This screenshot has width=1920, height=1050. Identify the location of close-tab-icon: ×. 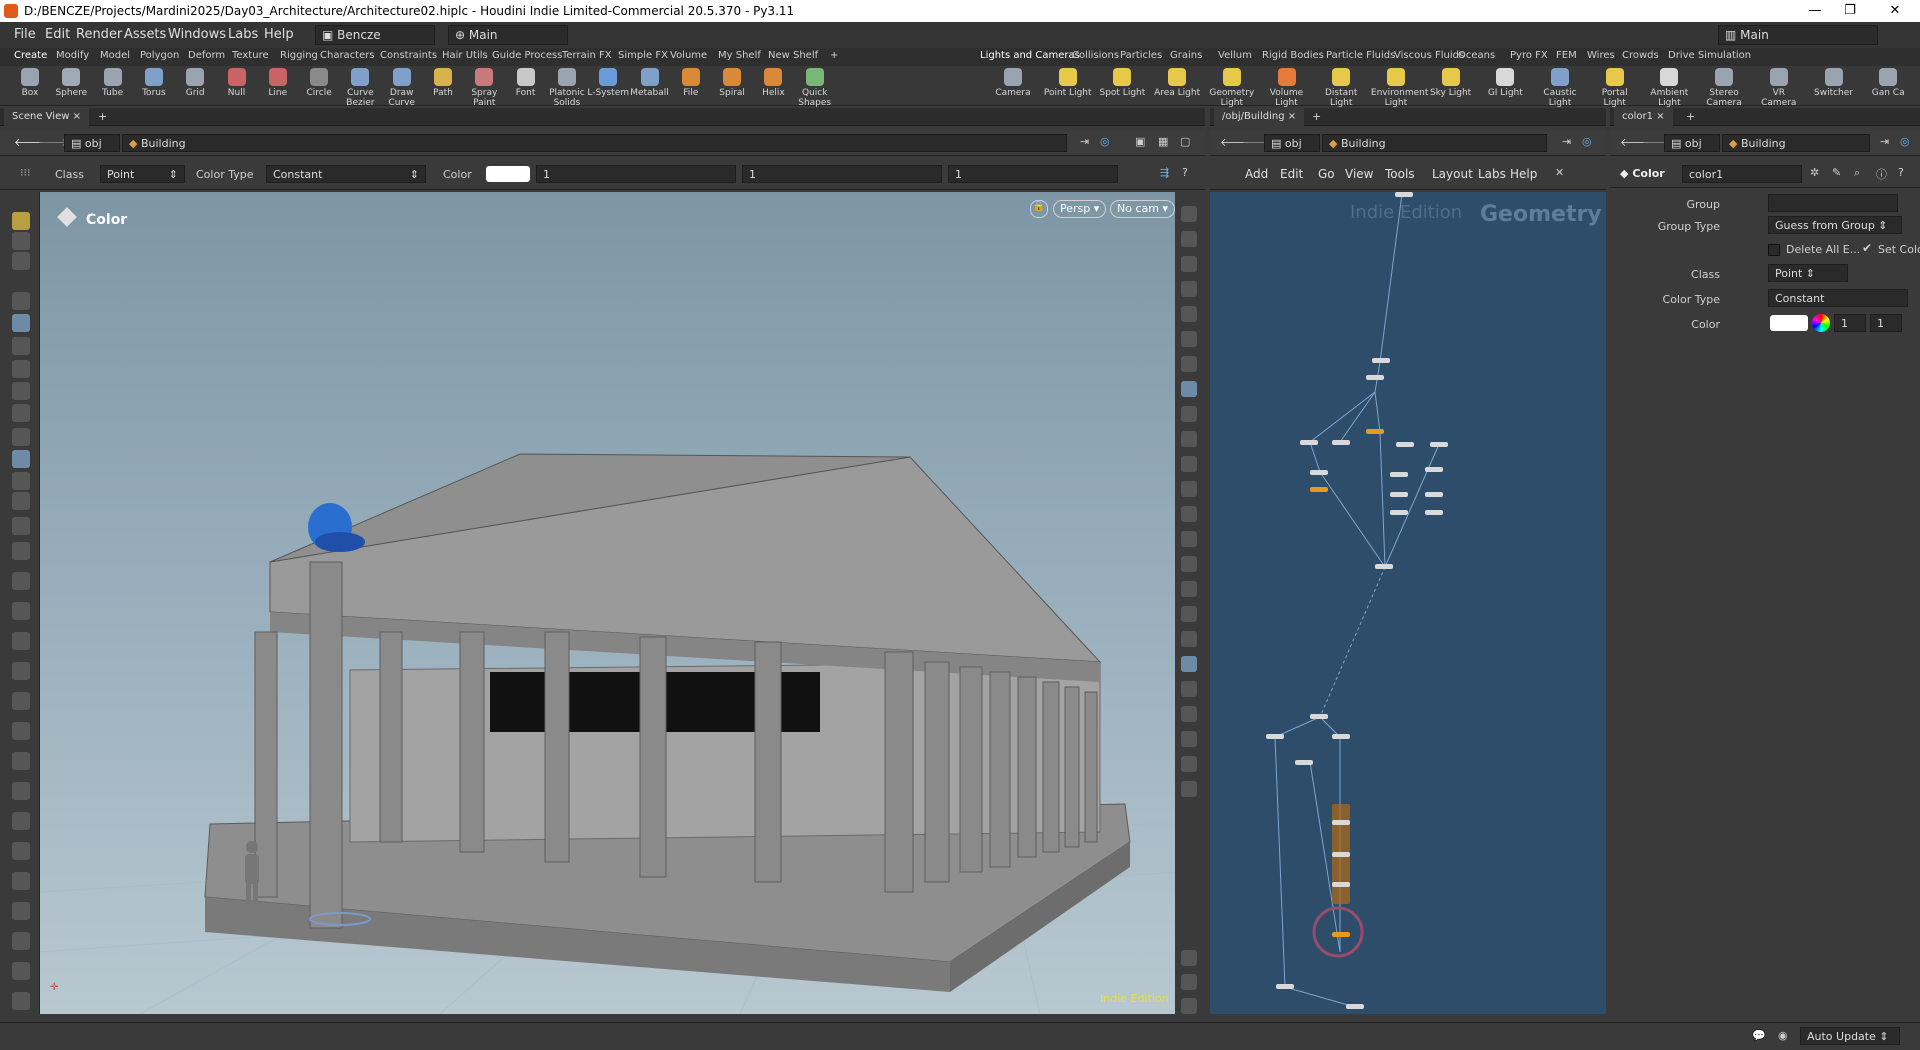
(1292, 116).